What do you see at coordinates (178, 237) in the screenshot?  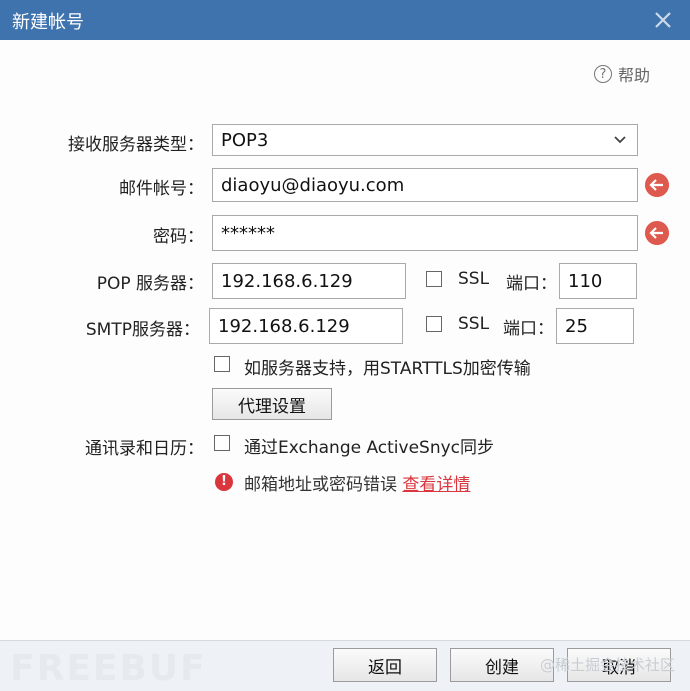 I see `password-label: 密码：` at bounding box center [178, 237].